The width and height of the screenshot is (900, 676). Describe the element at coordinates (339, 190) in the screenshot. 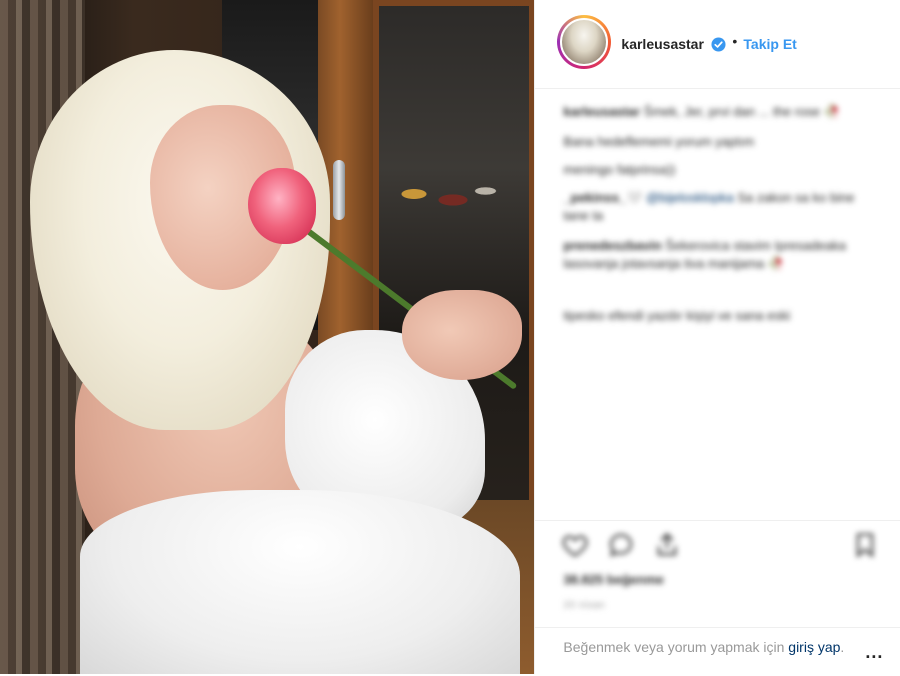

I see `door-handle` at that location.